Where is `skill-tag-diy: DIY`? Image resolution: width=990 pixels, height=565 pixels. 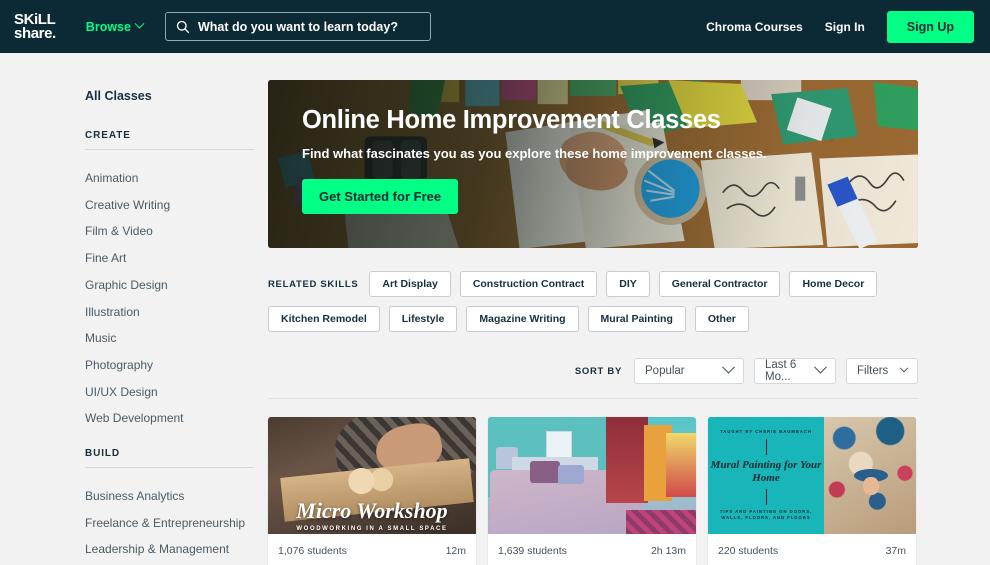 skill-tag-diy: DIY is located at coordinates (628, 284).